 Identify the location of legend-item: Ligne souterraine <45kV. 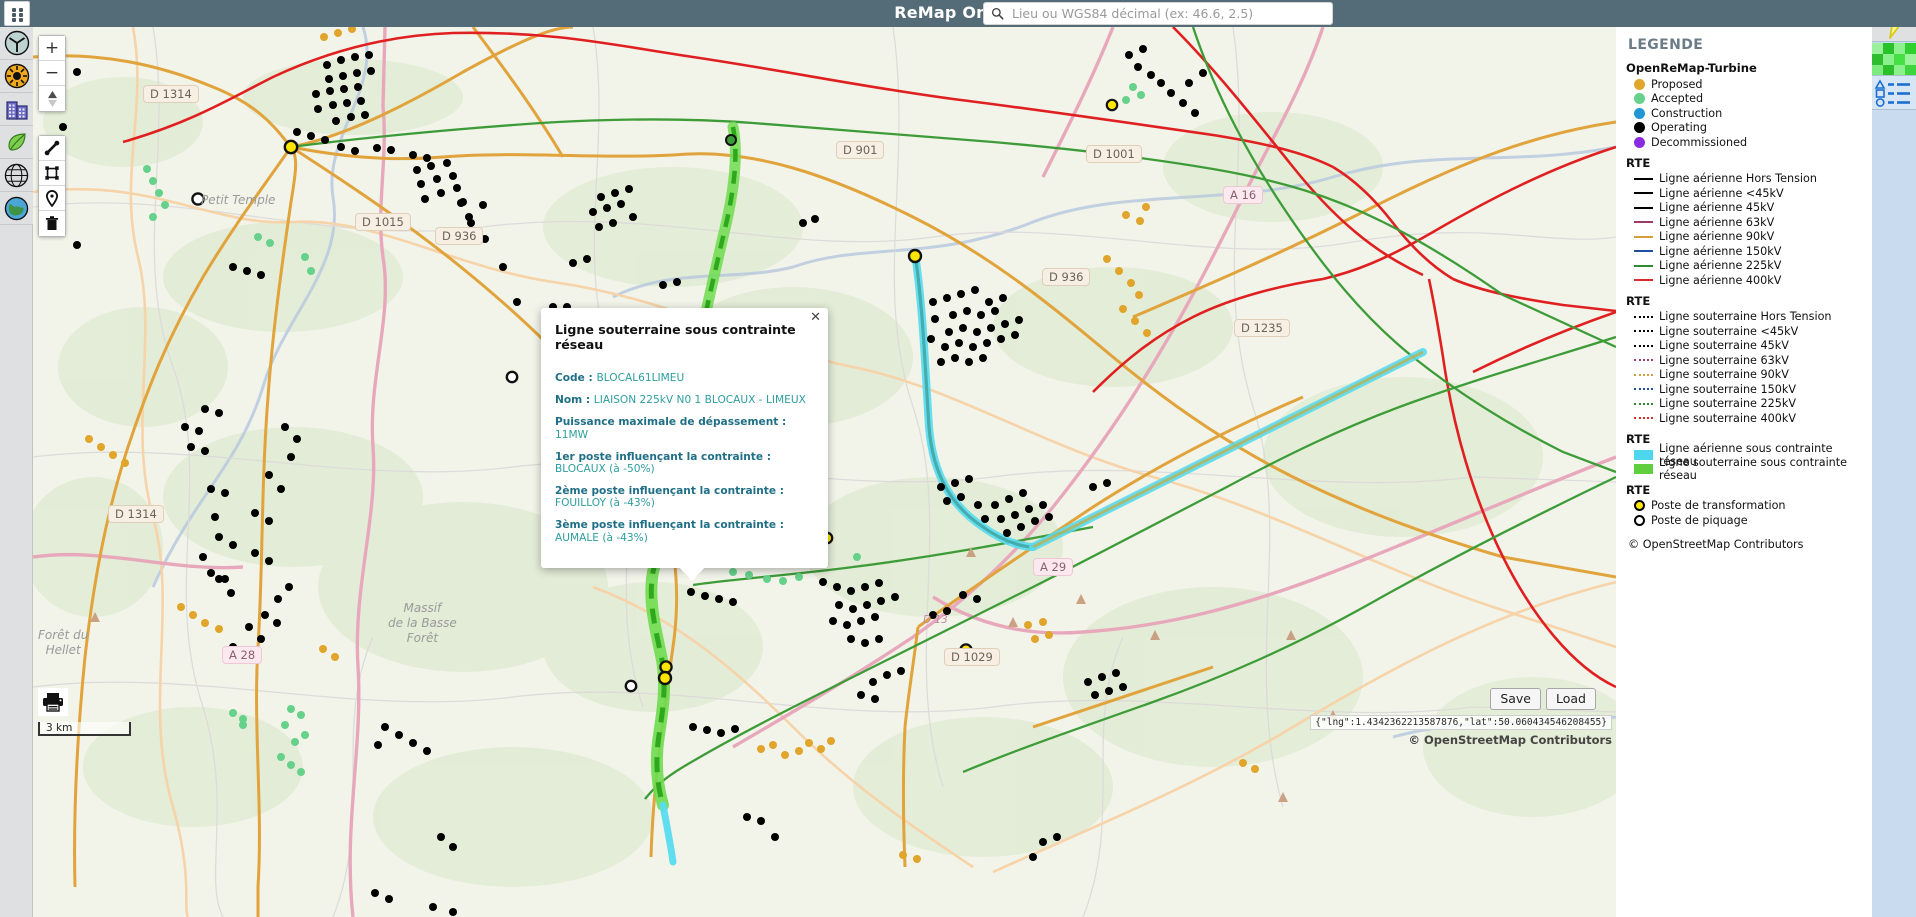
(1749, 331).